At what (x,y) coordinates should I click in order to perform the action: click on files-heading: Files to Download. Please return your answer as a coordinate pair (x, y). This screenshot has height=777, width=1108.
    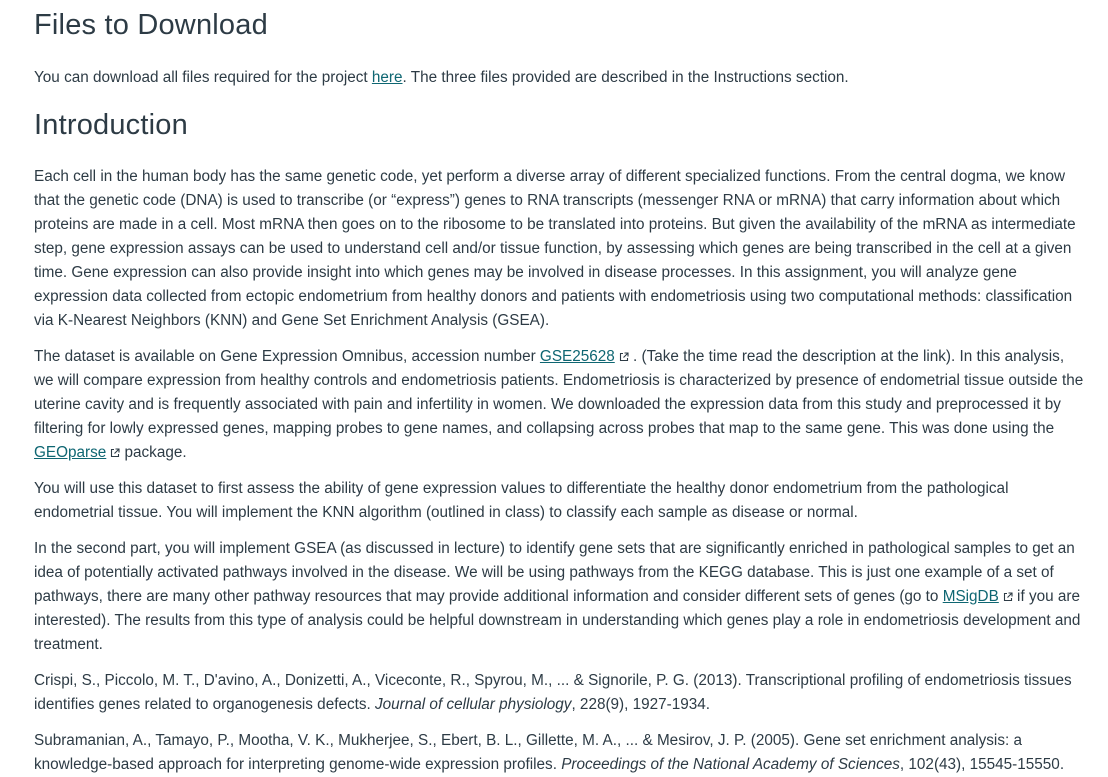
    Looking at the image, I should click on (151, 25).